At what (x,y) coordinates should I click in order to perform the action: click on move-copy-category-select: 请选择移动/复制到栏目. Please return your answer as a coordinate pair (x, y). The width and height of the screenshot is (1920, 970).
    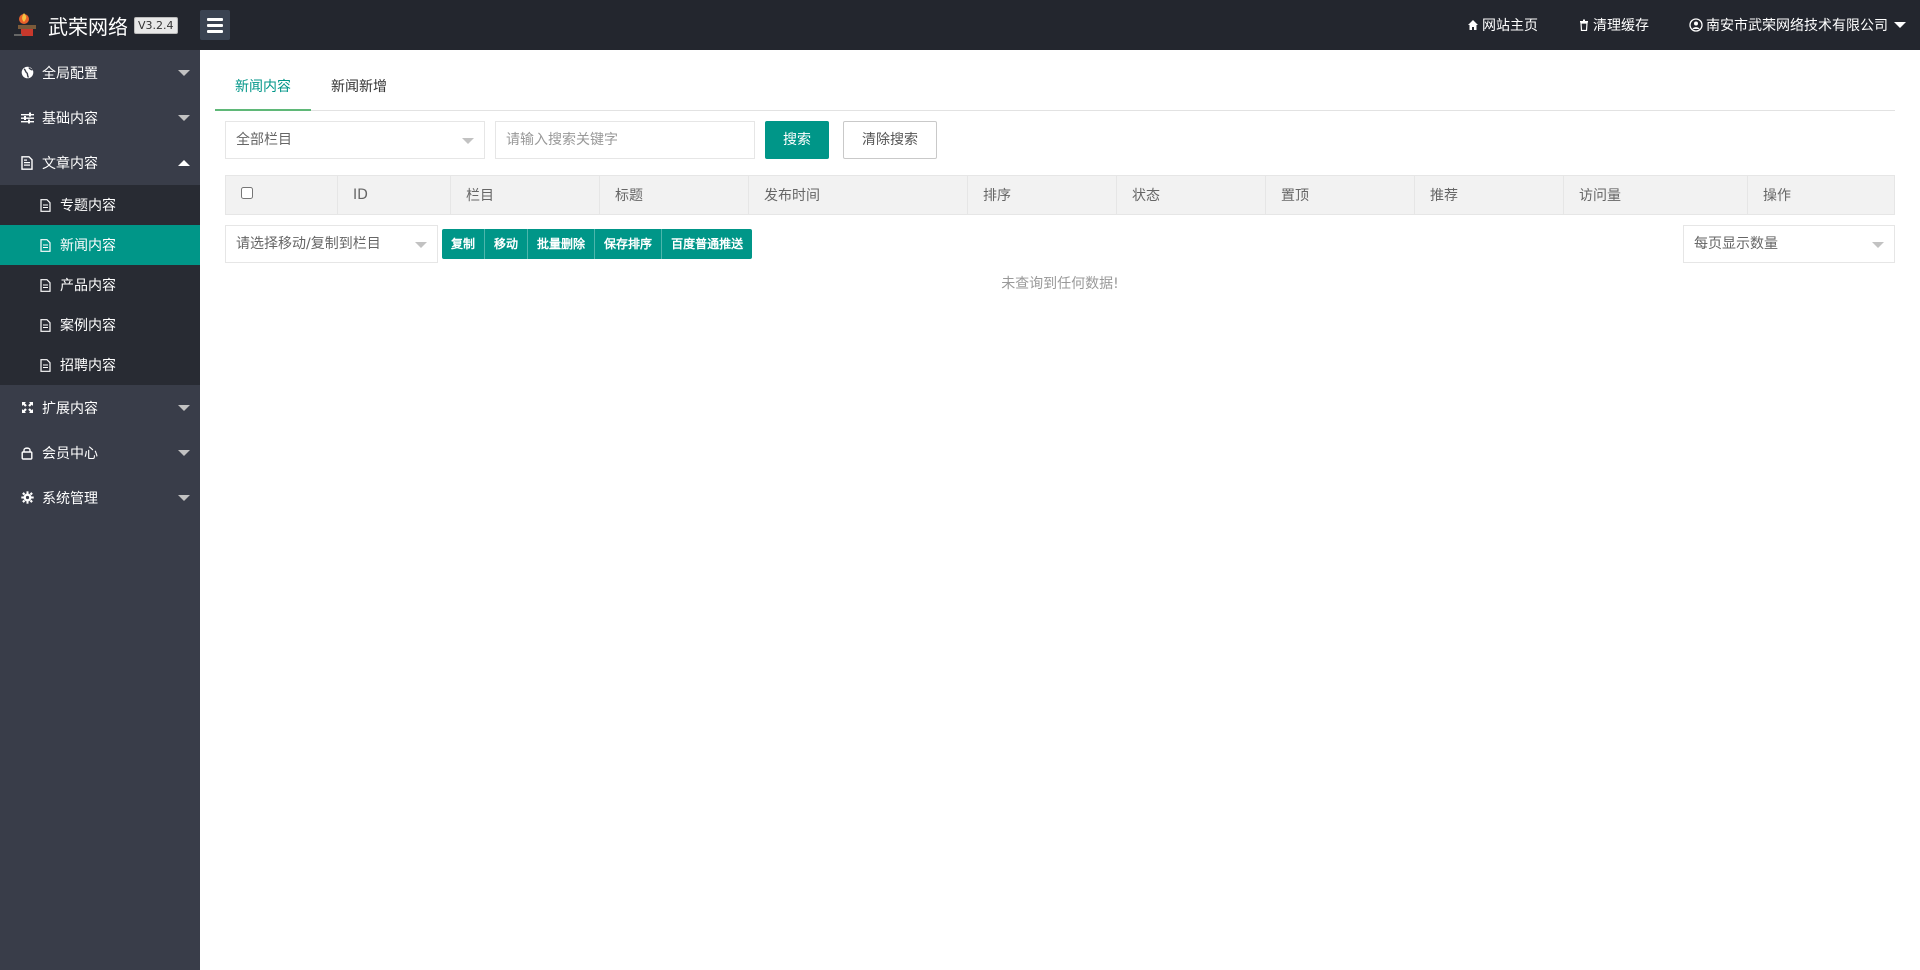
    Looking at the image, I should click on (331, 244).